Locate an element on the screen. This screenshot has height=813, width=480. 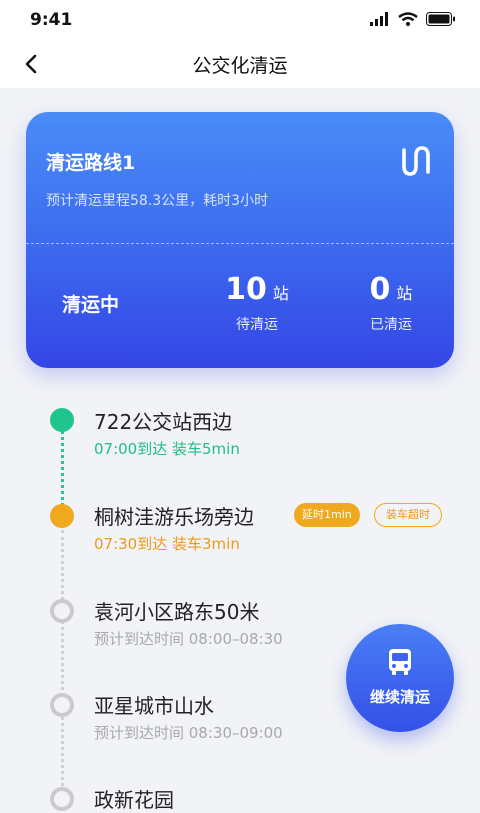
stop-done-dot-icon is located at coordinates (62, 420).